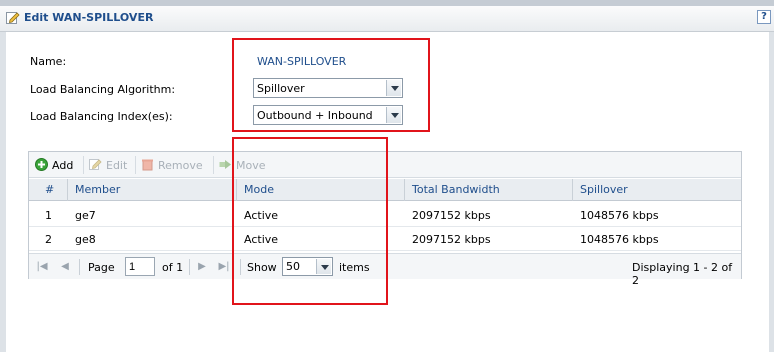  What do you see at coordinates (682, 274) in the screenshot?
I see `displaying-status: Displaying 1 - 2 of 2` at bounding box center [682, 274].